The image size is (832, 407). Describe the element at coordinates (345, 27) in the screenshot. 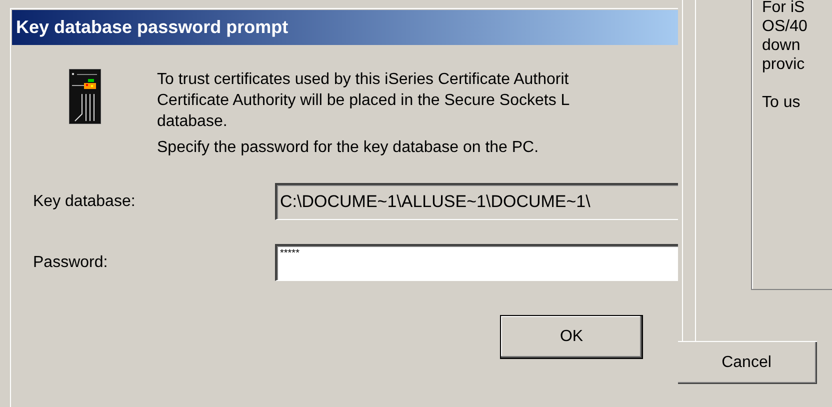

I see `window-title: Key database password prompt` at that location.